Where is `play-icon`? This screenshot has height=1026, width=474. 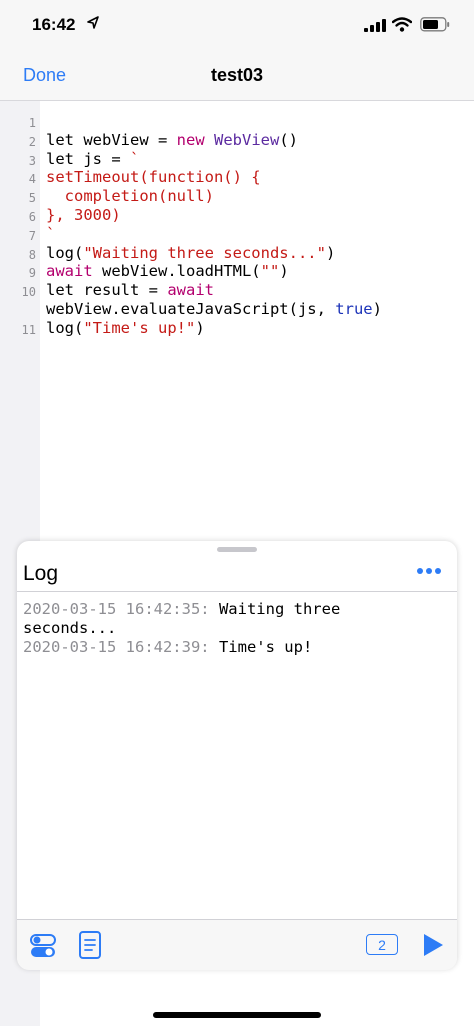
play-icon is located at coordinates (433, 945).